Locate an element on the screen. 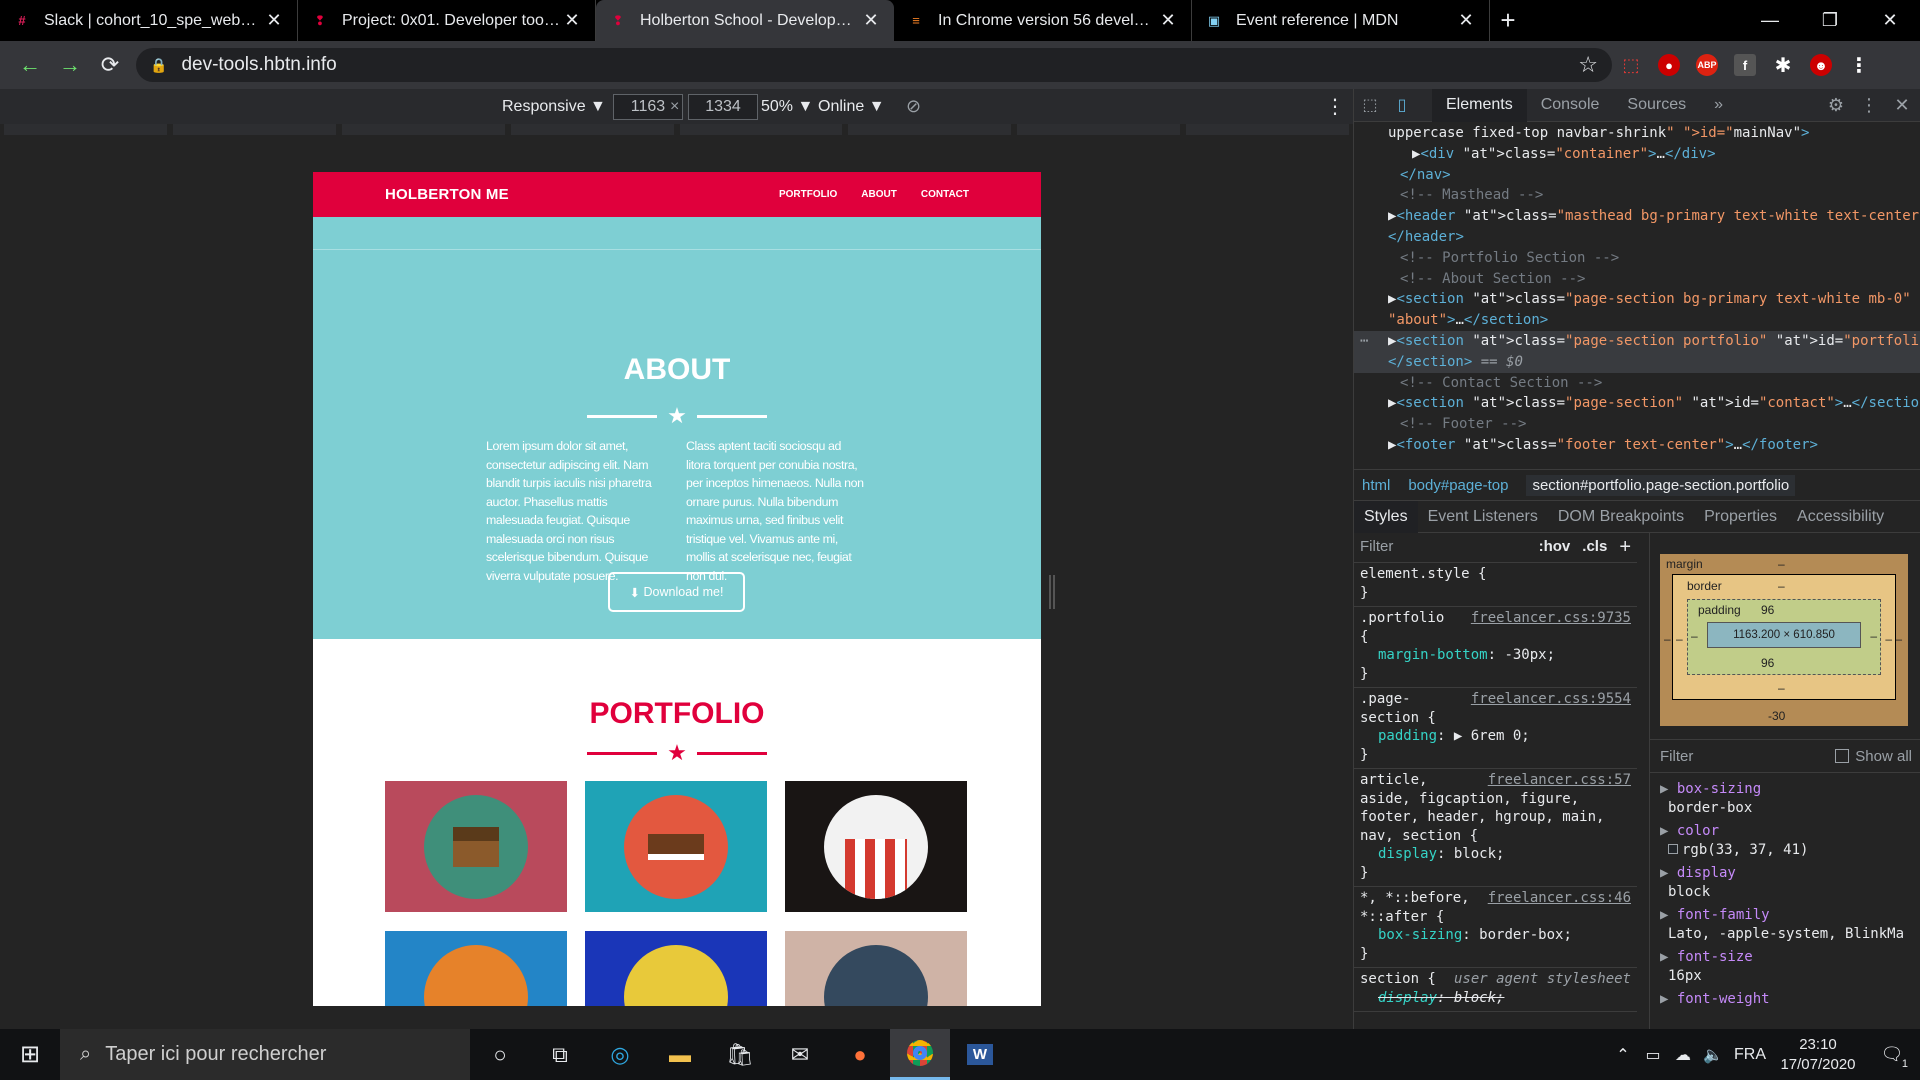  hov-toggle: :hov is located at coordinates (1555, 547).